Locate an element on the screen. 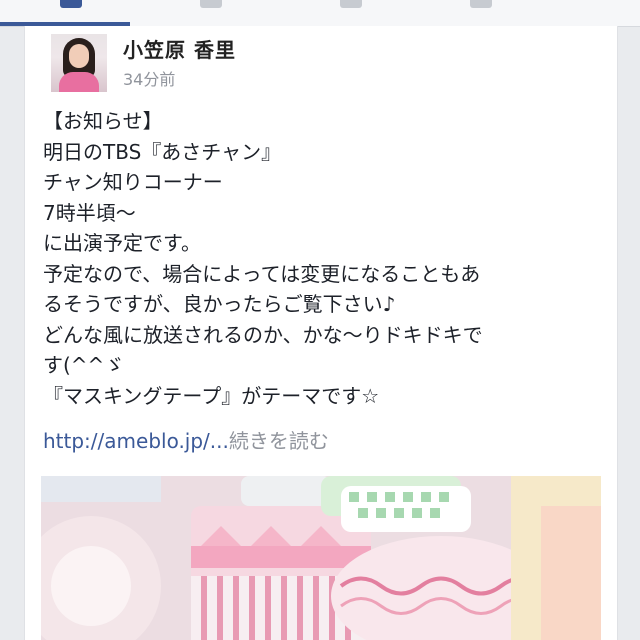 This screenshot has height=640, width=640. avatar is located at coordinates (79, 63).